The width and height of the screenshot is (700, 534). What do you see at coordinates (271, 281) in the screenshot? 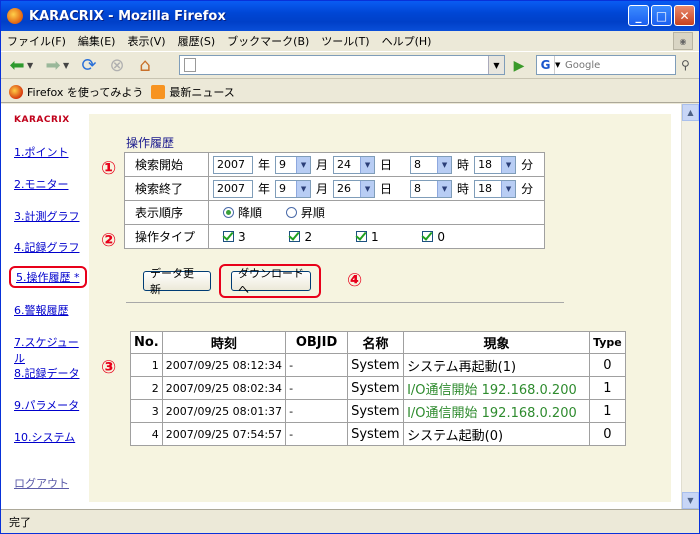
I see `download-button: ダウンロードへ` at bounding box center [271, 281].